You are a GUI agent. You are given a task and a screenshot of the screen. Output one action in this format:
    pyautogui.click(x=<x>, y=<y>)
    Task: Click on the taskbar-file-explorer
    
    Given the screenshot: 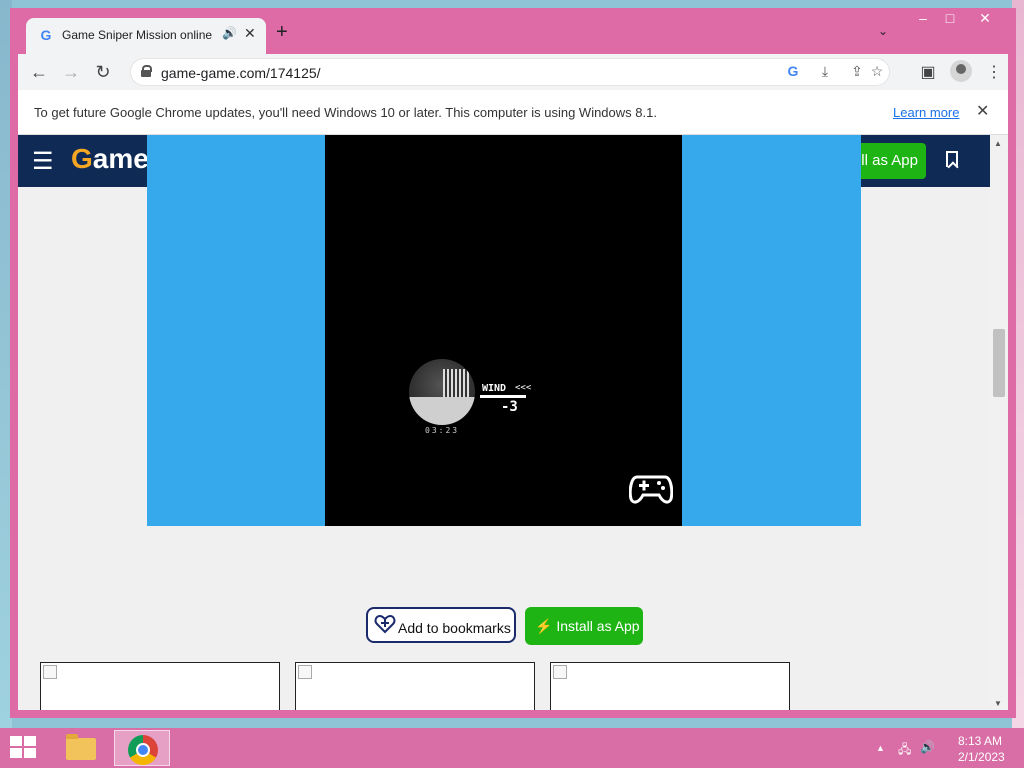 What is the action you would take?
    pyautogui.click(x=80, y=748)
    